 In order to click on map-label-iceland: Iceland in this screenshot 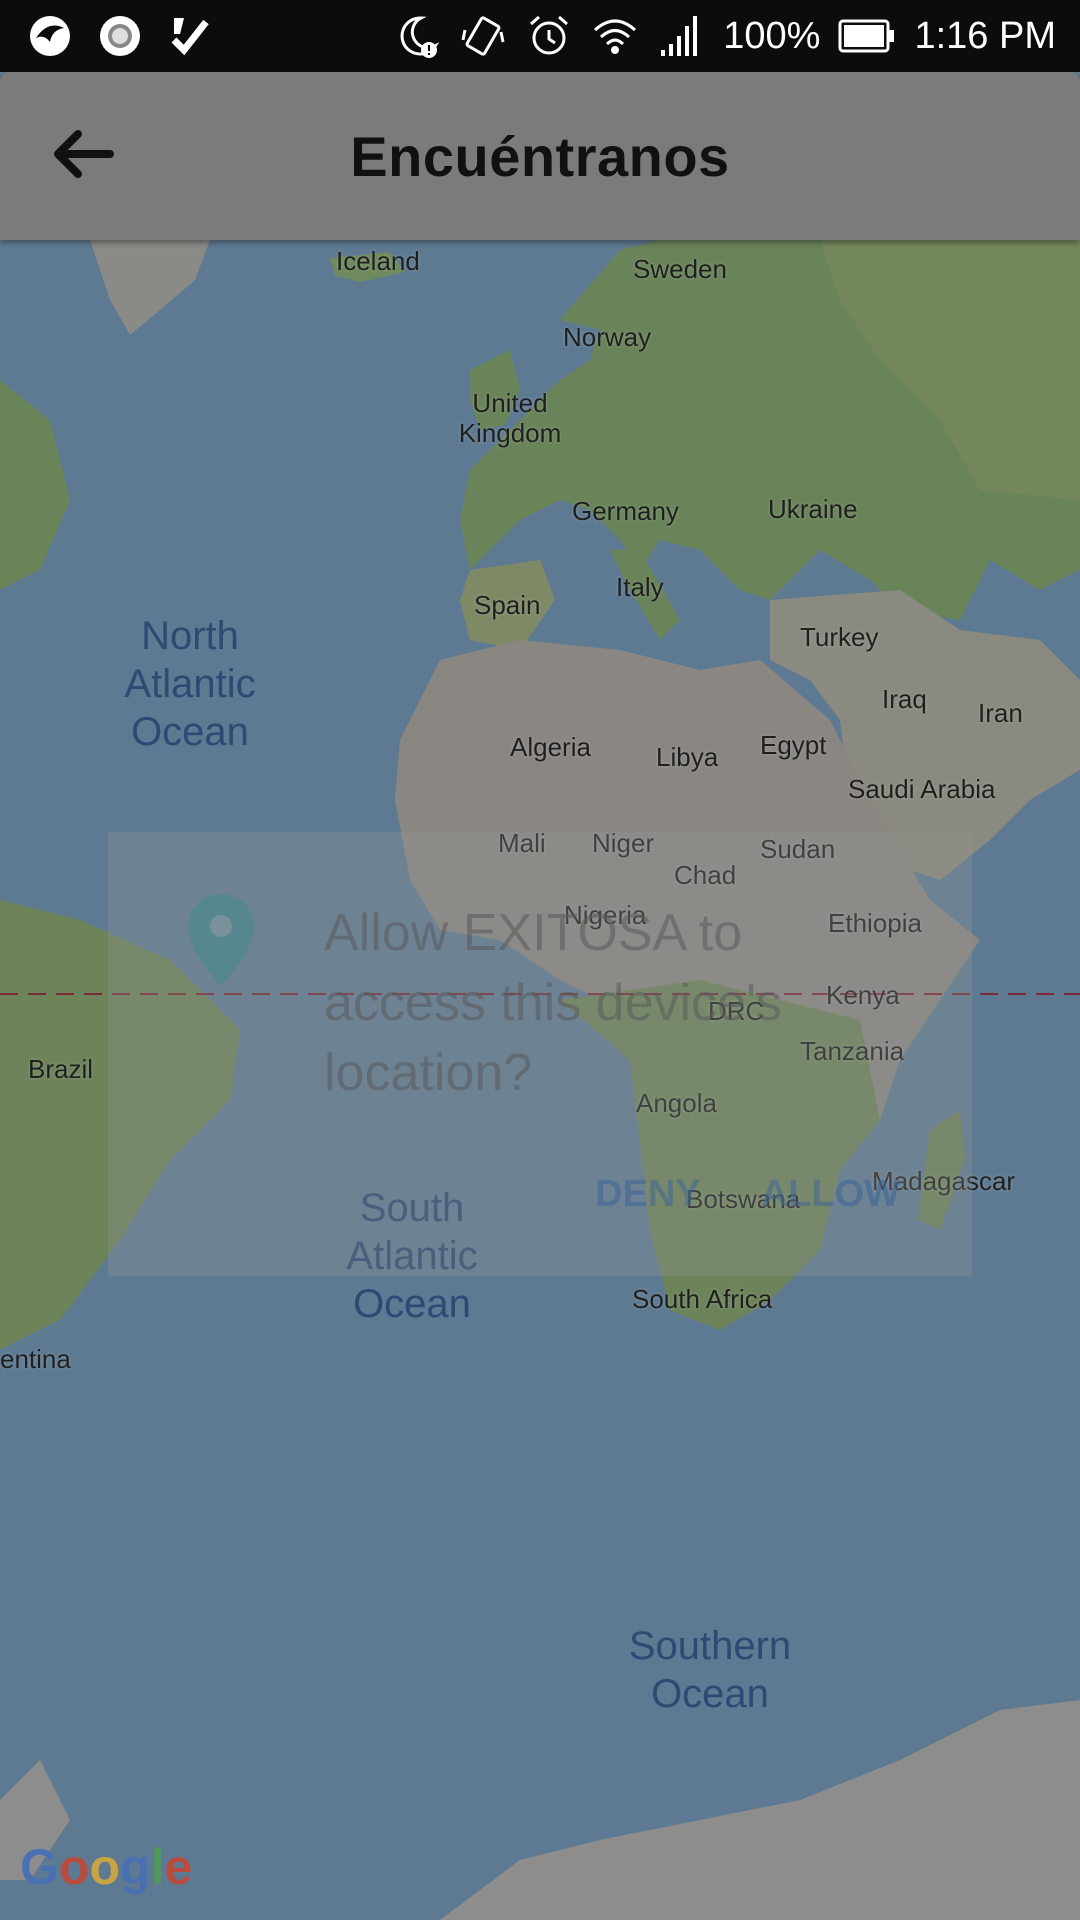, I will do `click(378, 261)`.